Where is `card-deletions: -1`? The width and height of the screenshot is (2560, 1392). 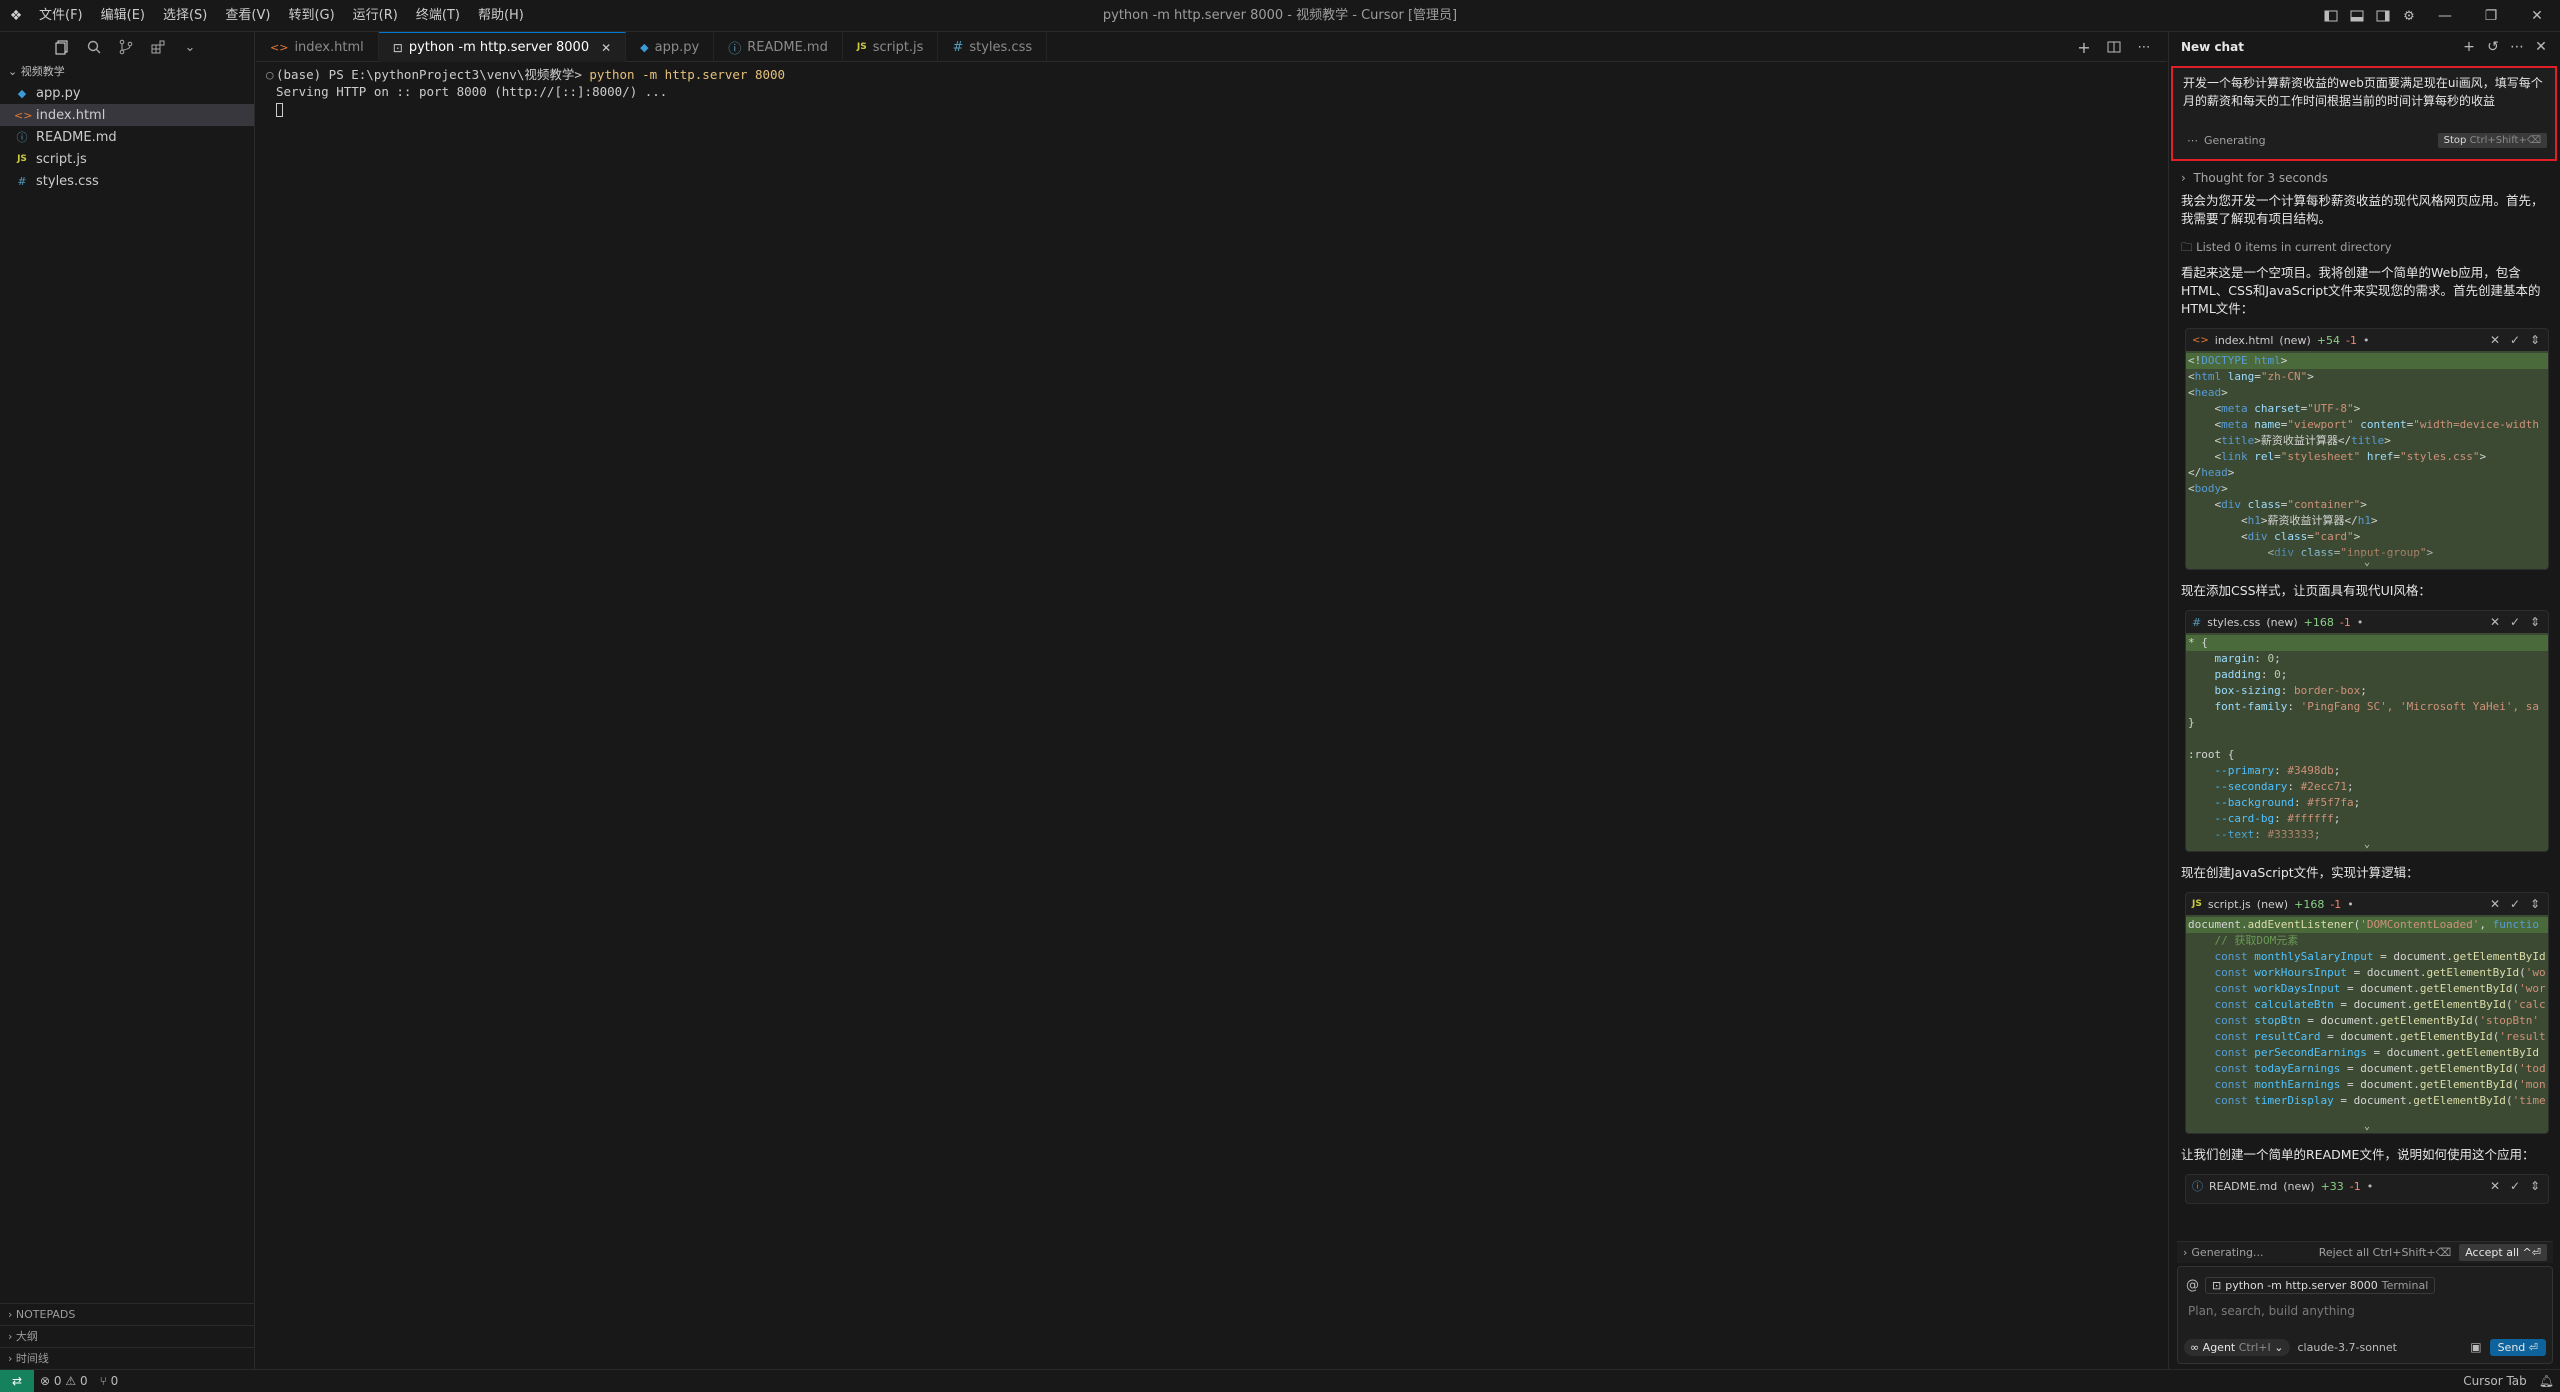 card-deletions: -1 is located at coordinates (2355, 1186).